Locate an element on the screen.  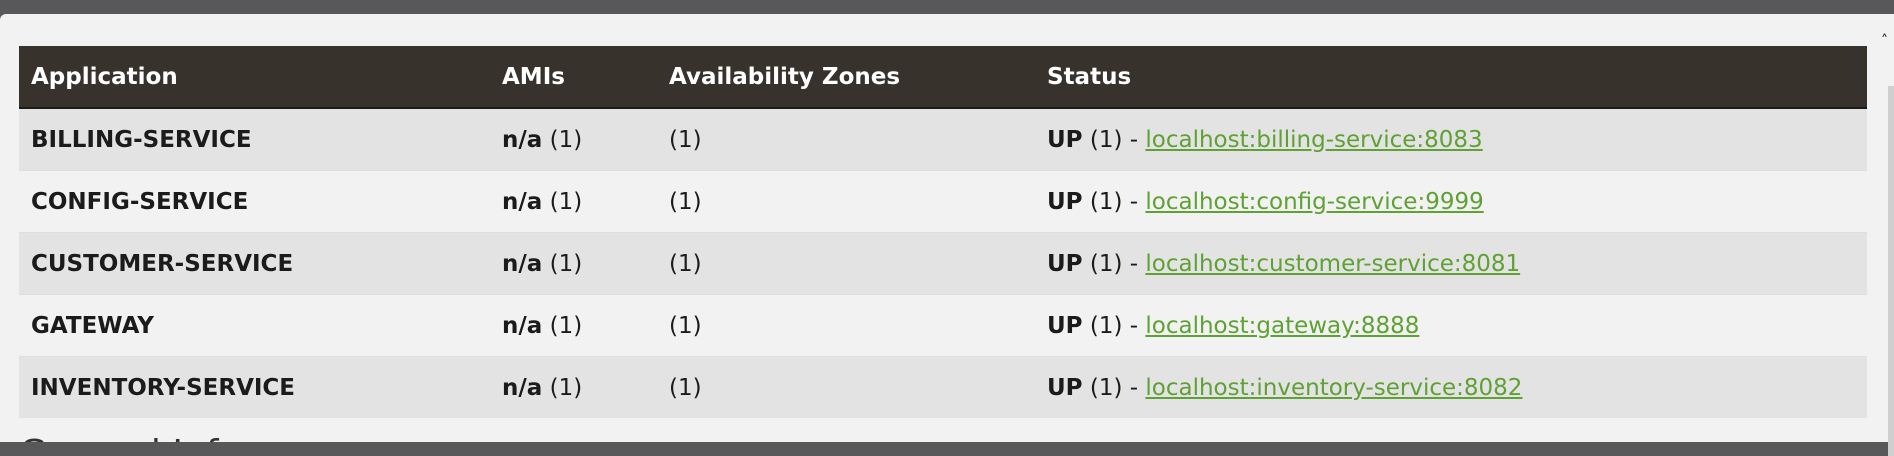
application-name: GATEWAY is located at coordinates (254, 325).